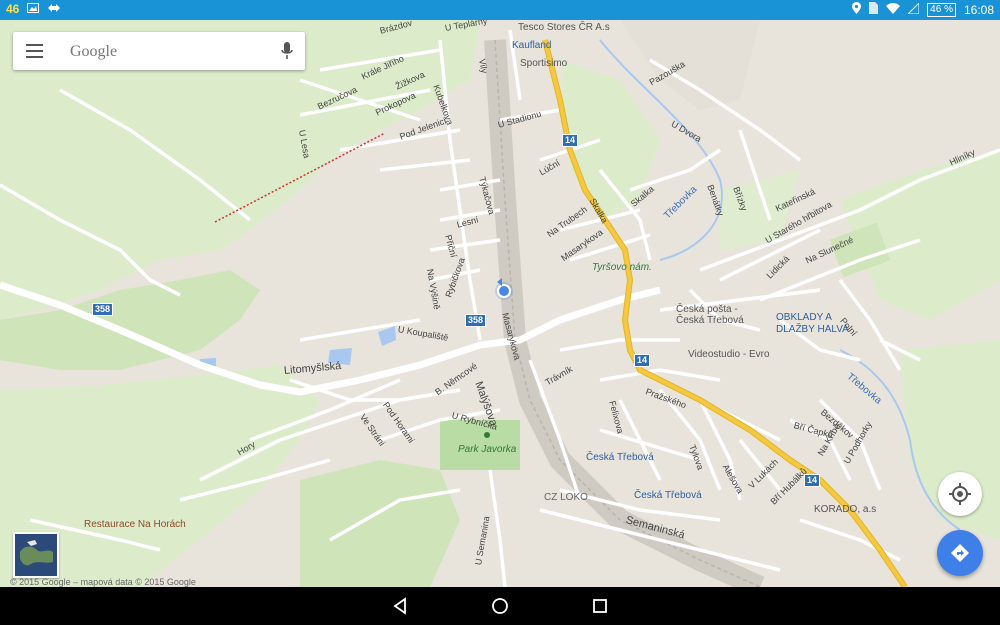  What do you see at coordinates (978, 9) in the screenshot?
I see `clock: 16:08` at bounding box center [978, 9].